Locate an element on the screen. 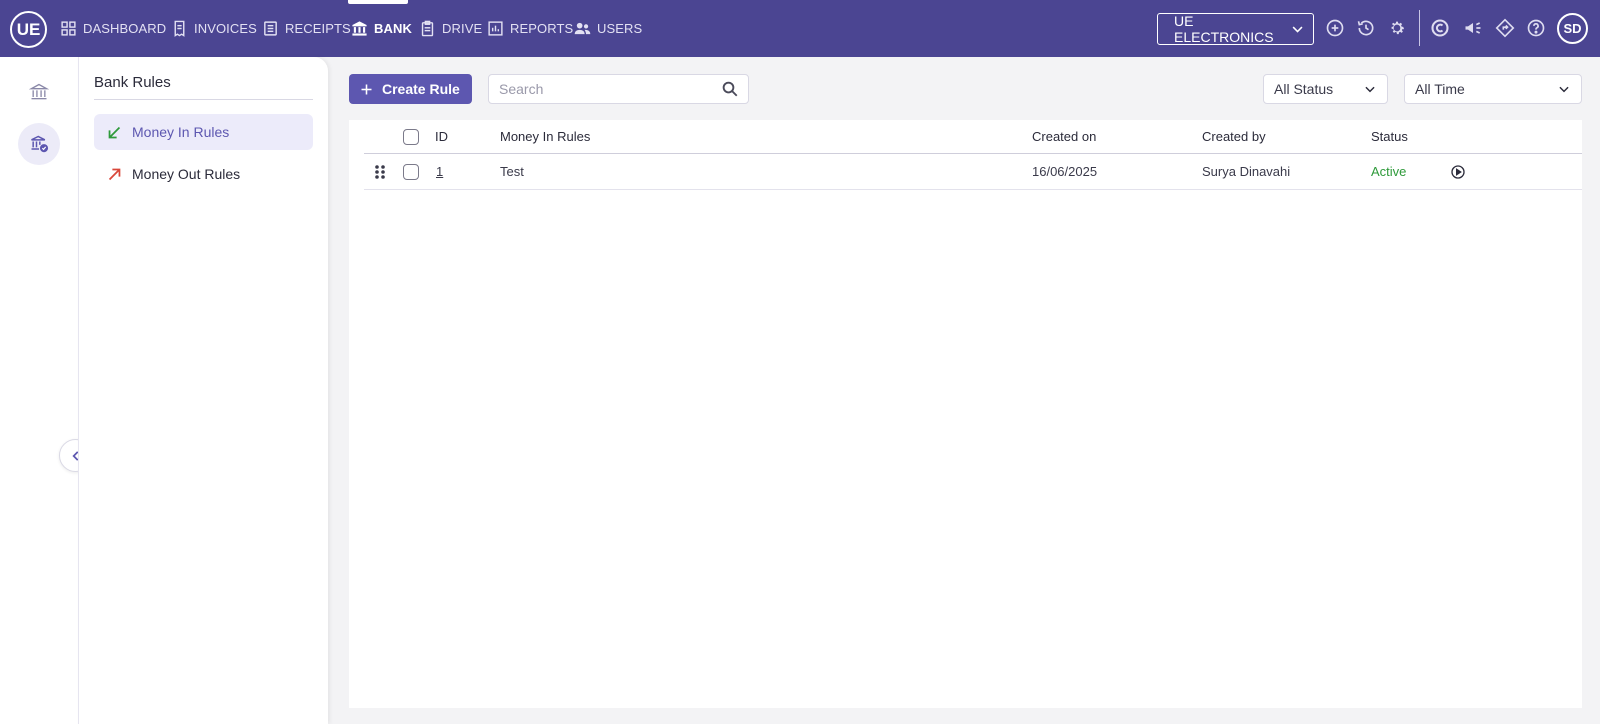 The height and width of the screenshot is (724, 1600). nav-invoices: INVOICES is located at coordinates (214, 28).